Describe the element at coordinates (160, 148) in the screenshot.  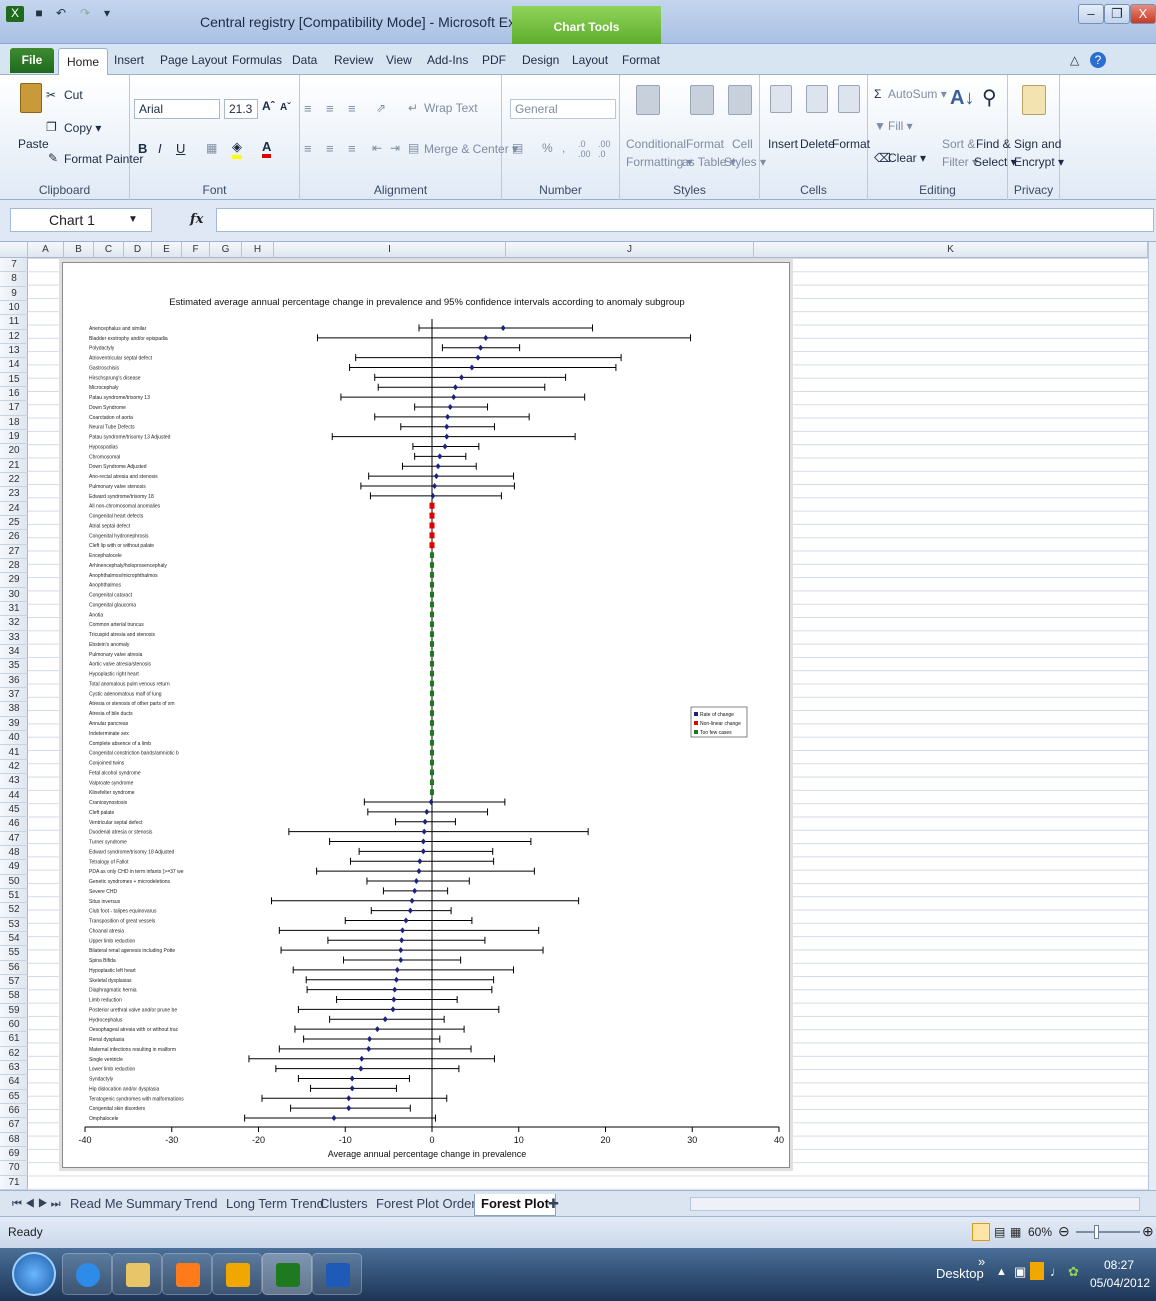
I see `italic-icon: I` at that location.